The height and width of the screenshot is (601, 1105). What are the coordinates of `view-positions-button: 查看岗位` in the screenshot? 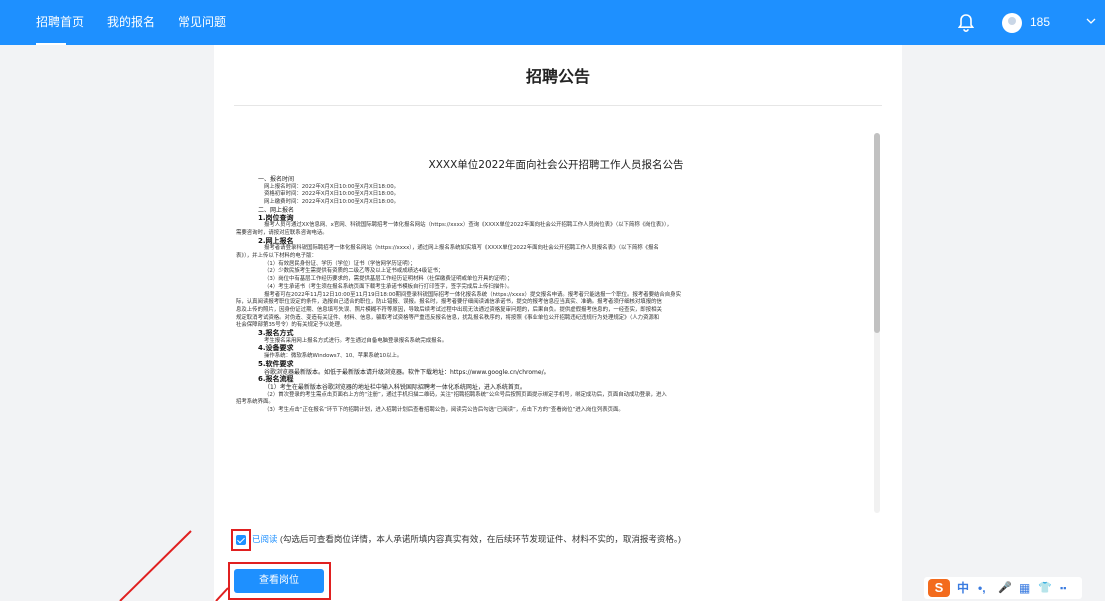 It's located at (279, 581).